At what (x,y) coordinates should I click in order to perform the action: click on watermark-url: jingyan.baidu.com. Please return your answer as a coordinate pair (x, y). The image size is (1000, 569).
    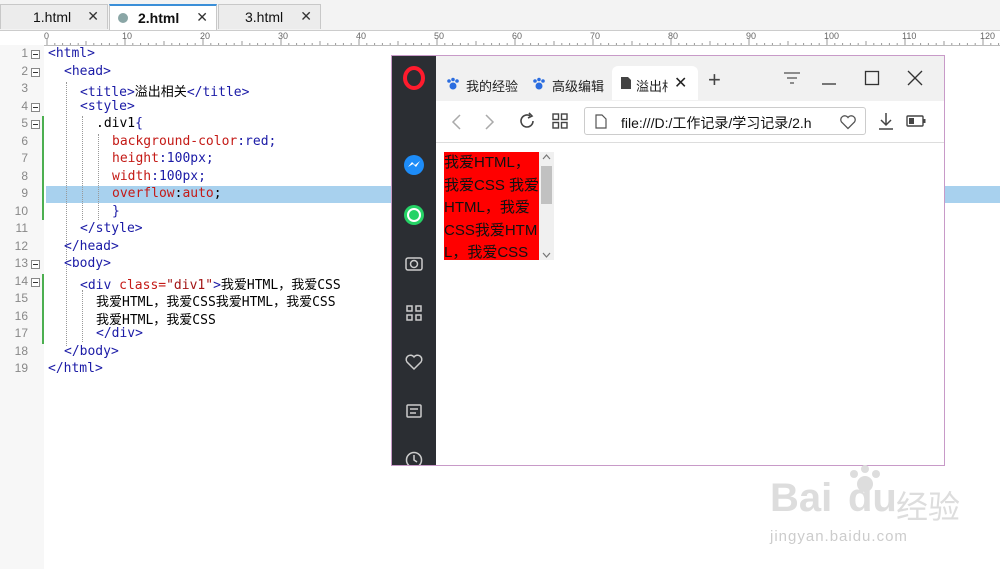
    Looking at the image, I should click on (839, 536).